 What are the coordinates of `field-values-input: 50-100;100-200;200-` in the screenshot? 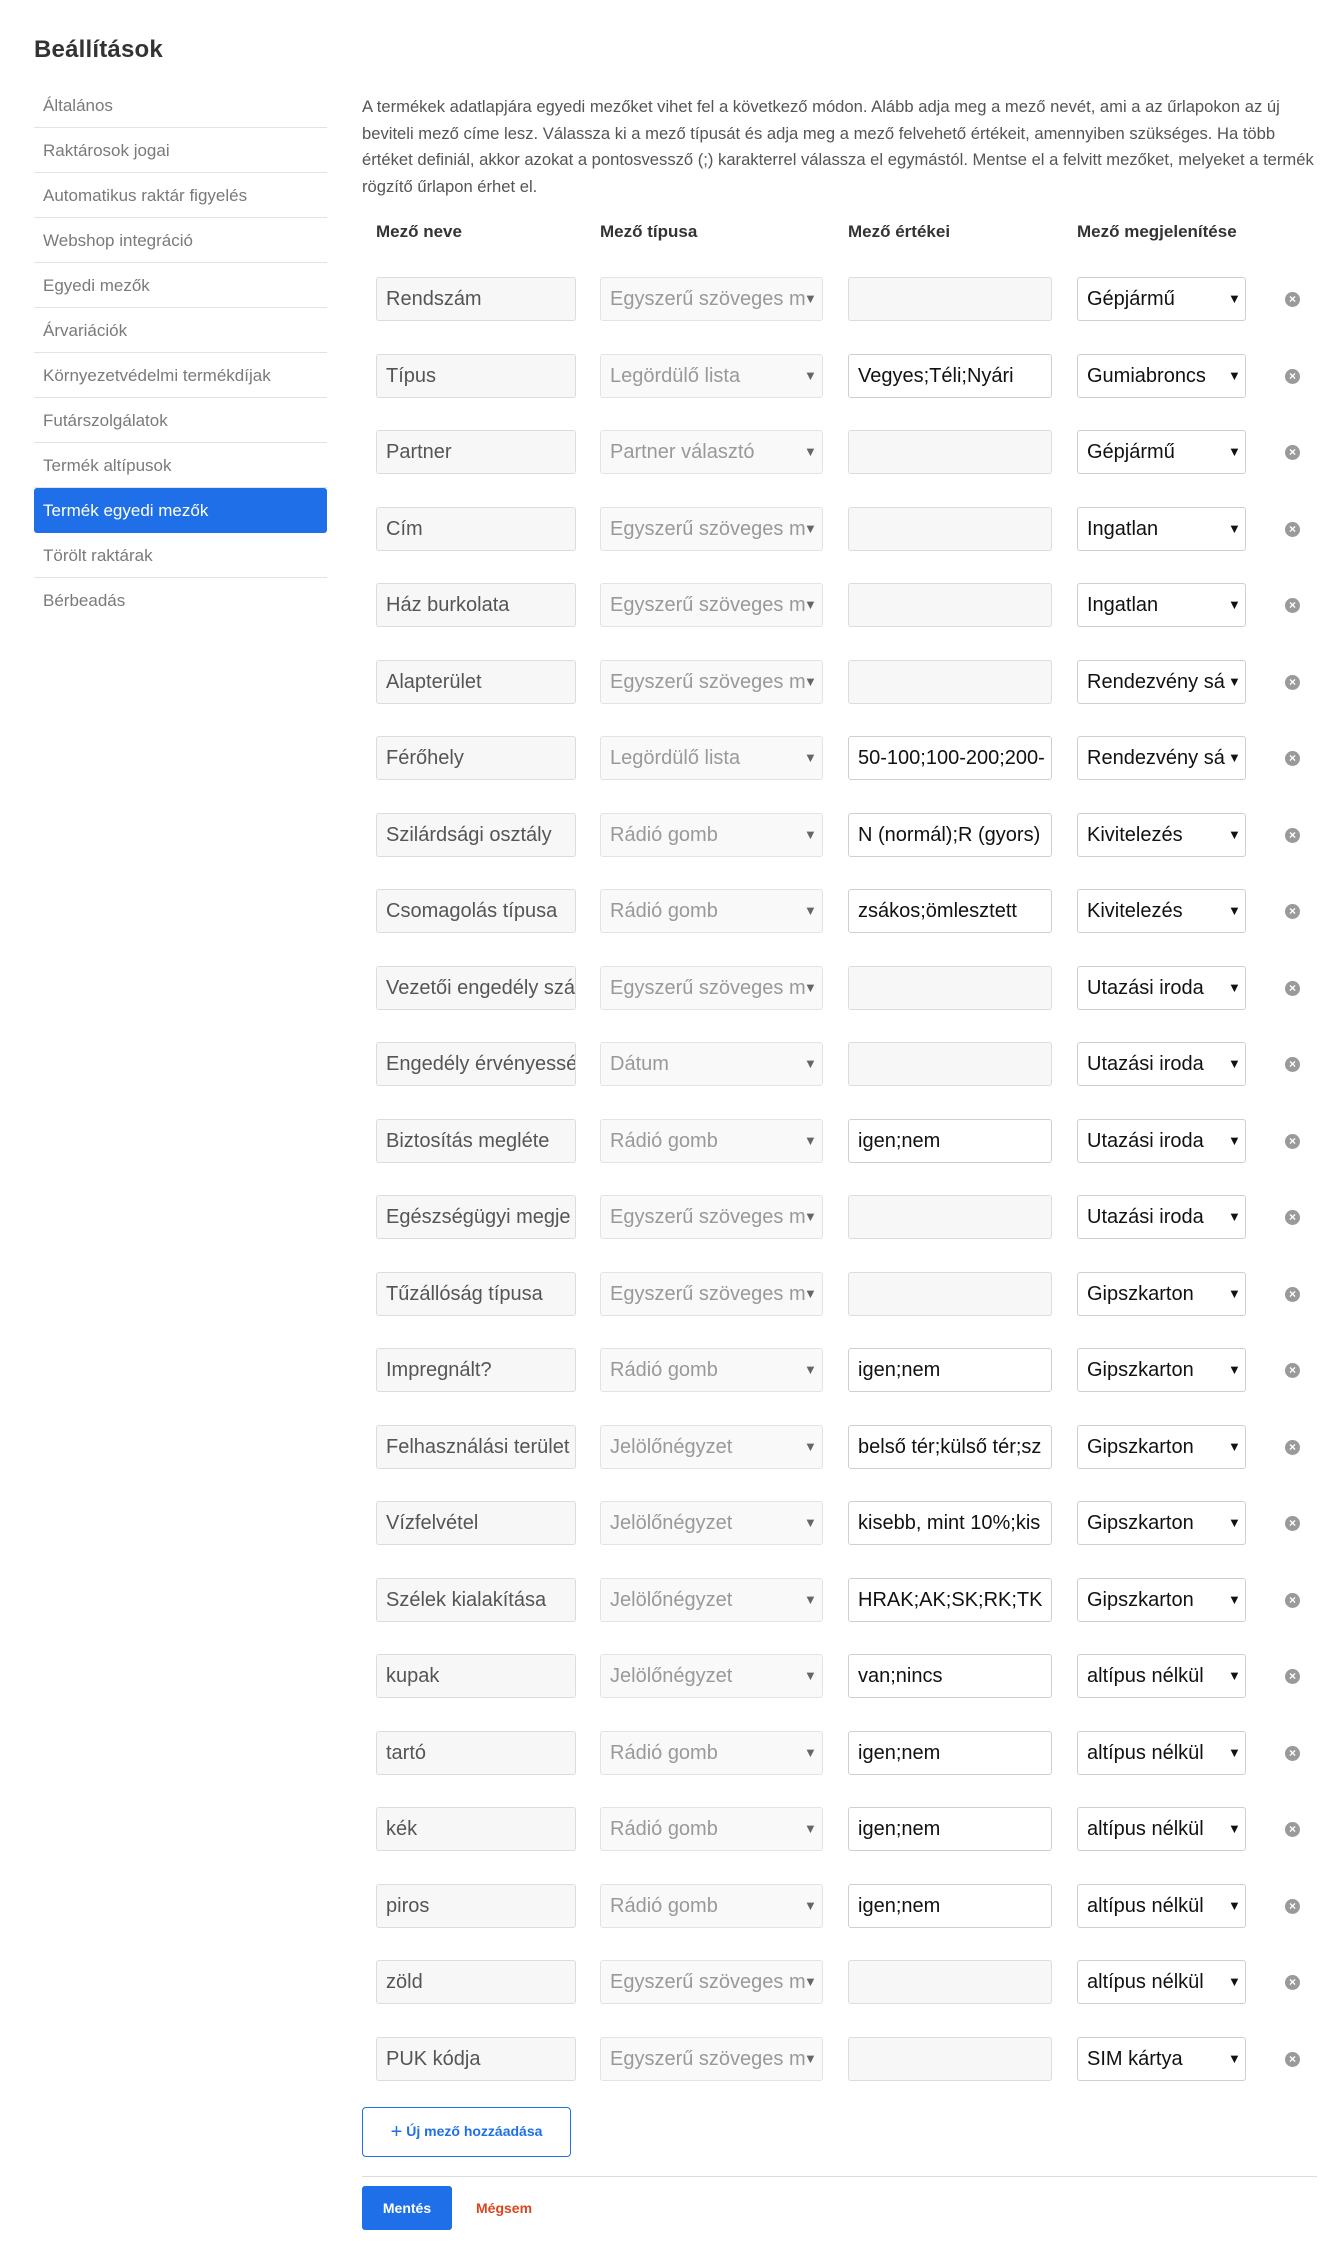 It's located at (950, 758).